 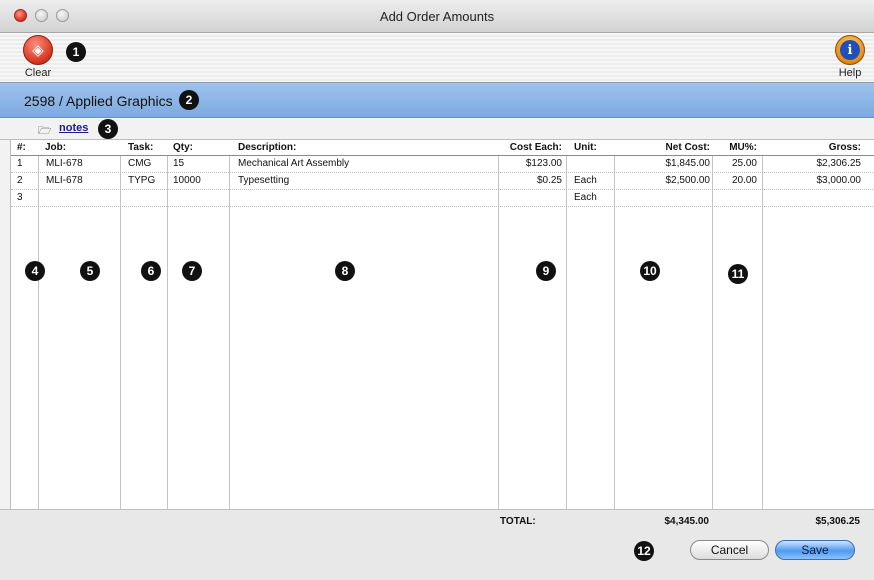 What do you see at coordinates (139, 163) in the screenshot?
I see `row-task: CMG` at bounding box center [139, 163].